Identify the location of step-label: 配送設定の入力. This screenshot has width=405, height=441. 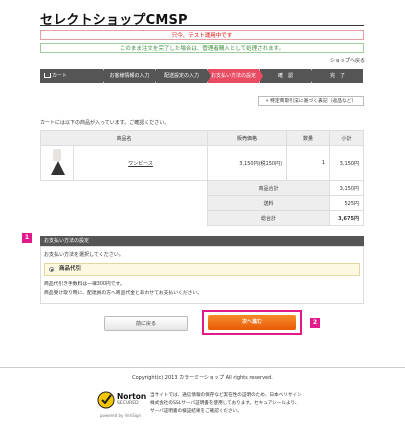
(181, 76).